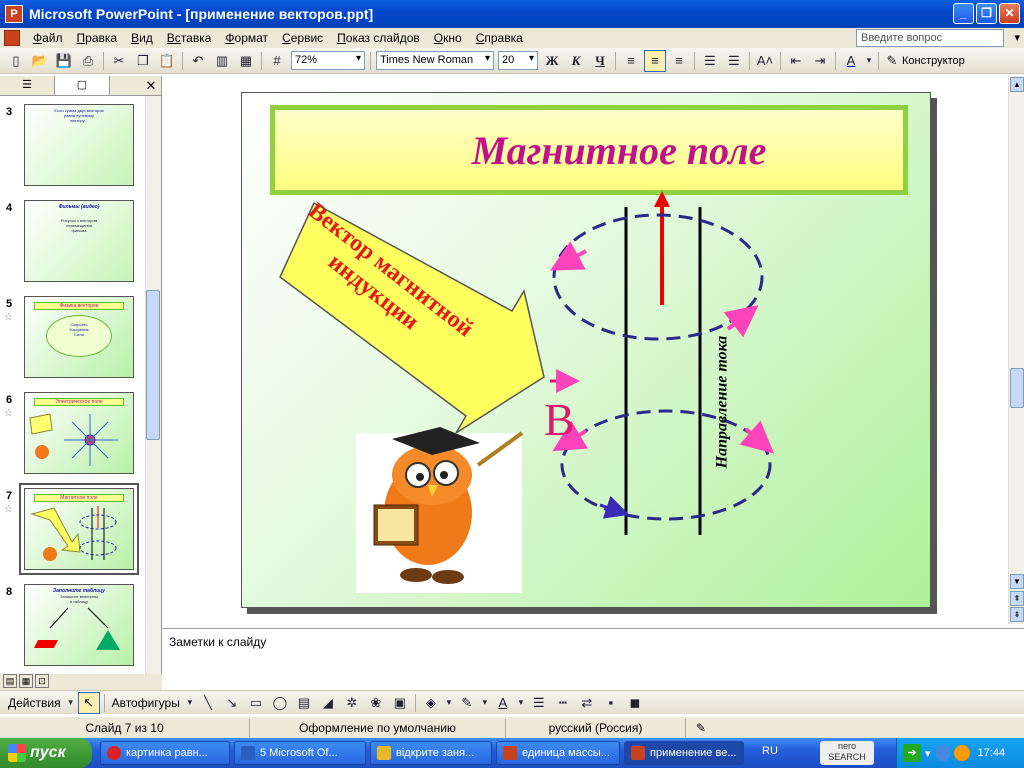 The image size is (1024, 768). What do you see at coordinates (1009, 13) in the screenshot?
I see `close-button: ✕` at bounding box center [1009, 13].